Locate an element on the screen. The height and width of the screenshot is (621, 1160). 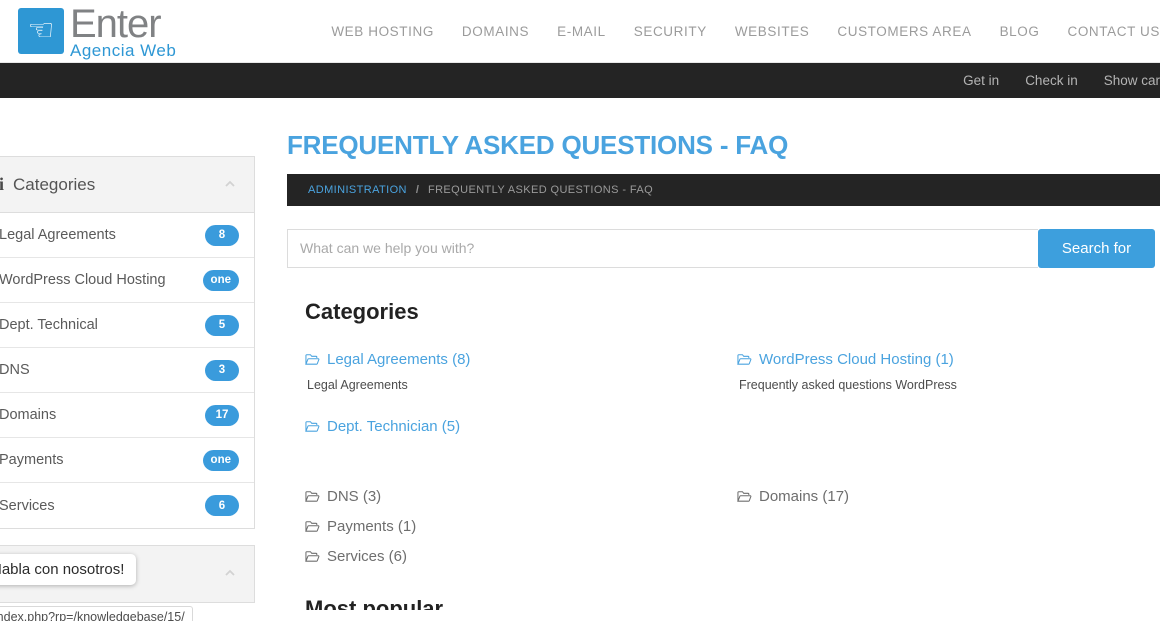
utility-item-check-in: Check in is located at coordinates (1051, 80).